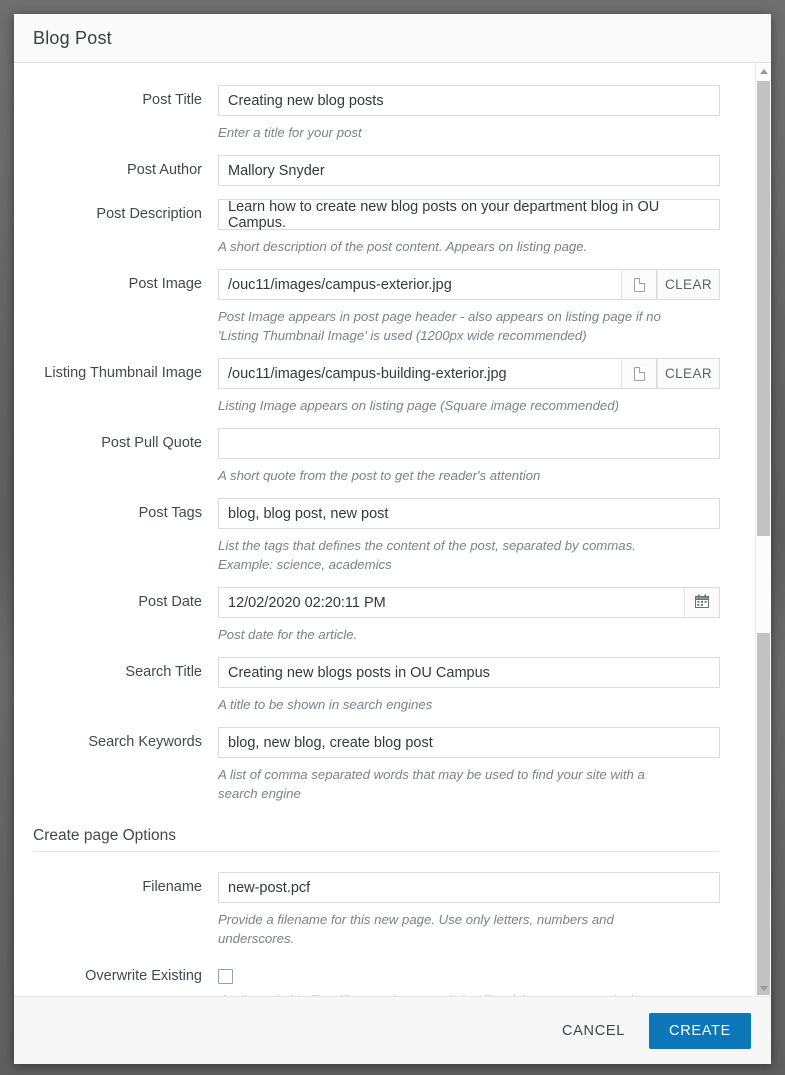  Describe the element at coordinates (151, 443) in the screenshot. I see `field-label: Post Pull Quote` at that location.